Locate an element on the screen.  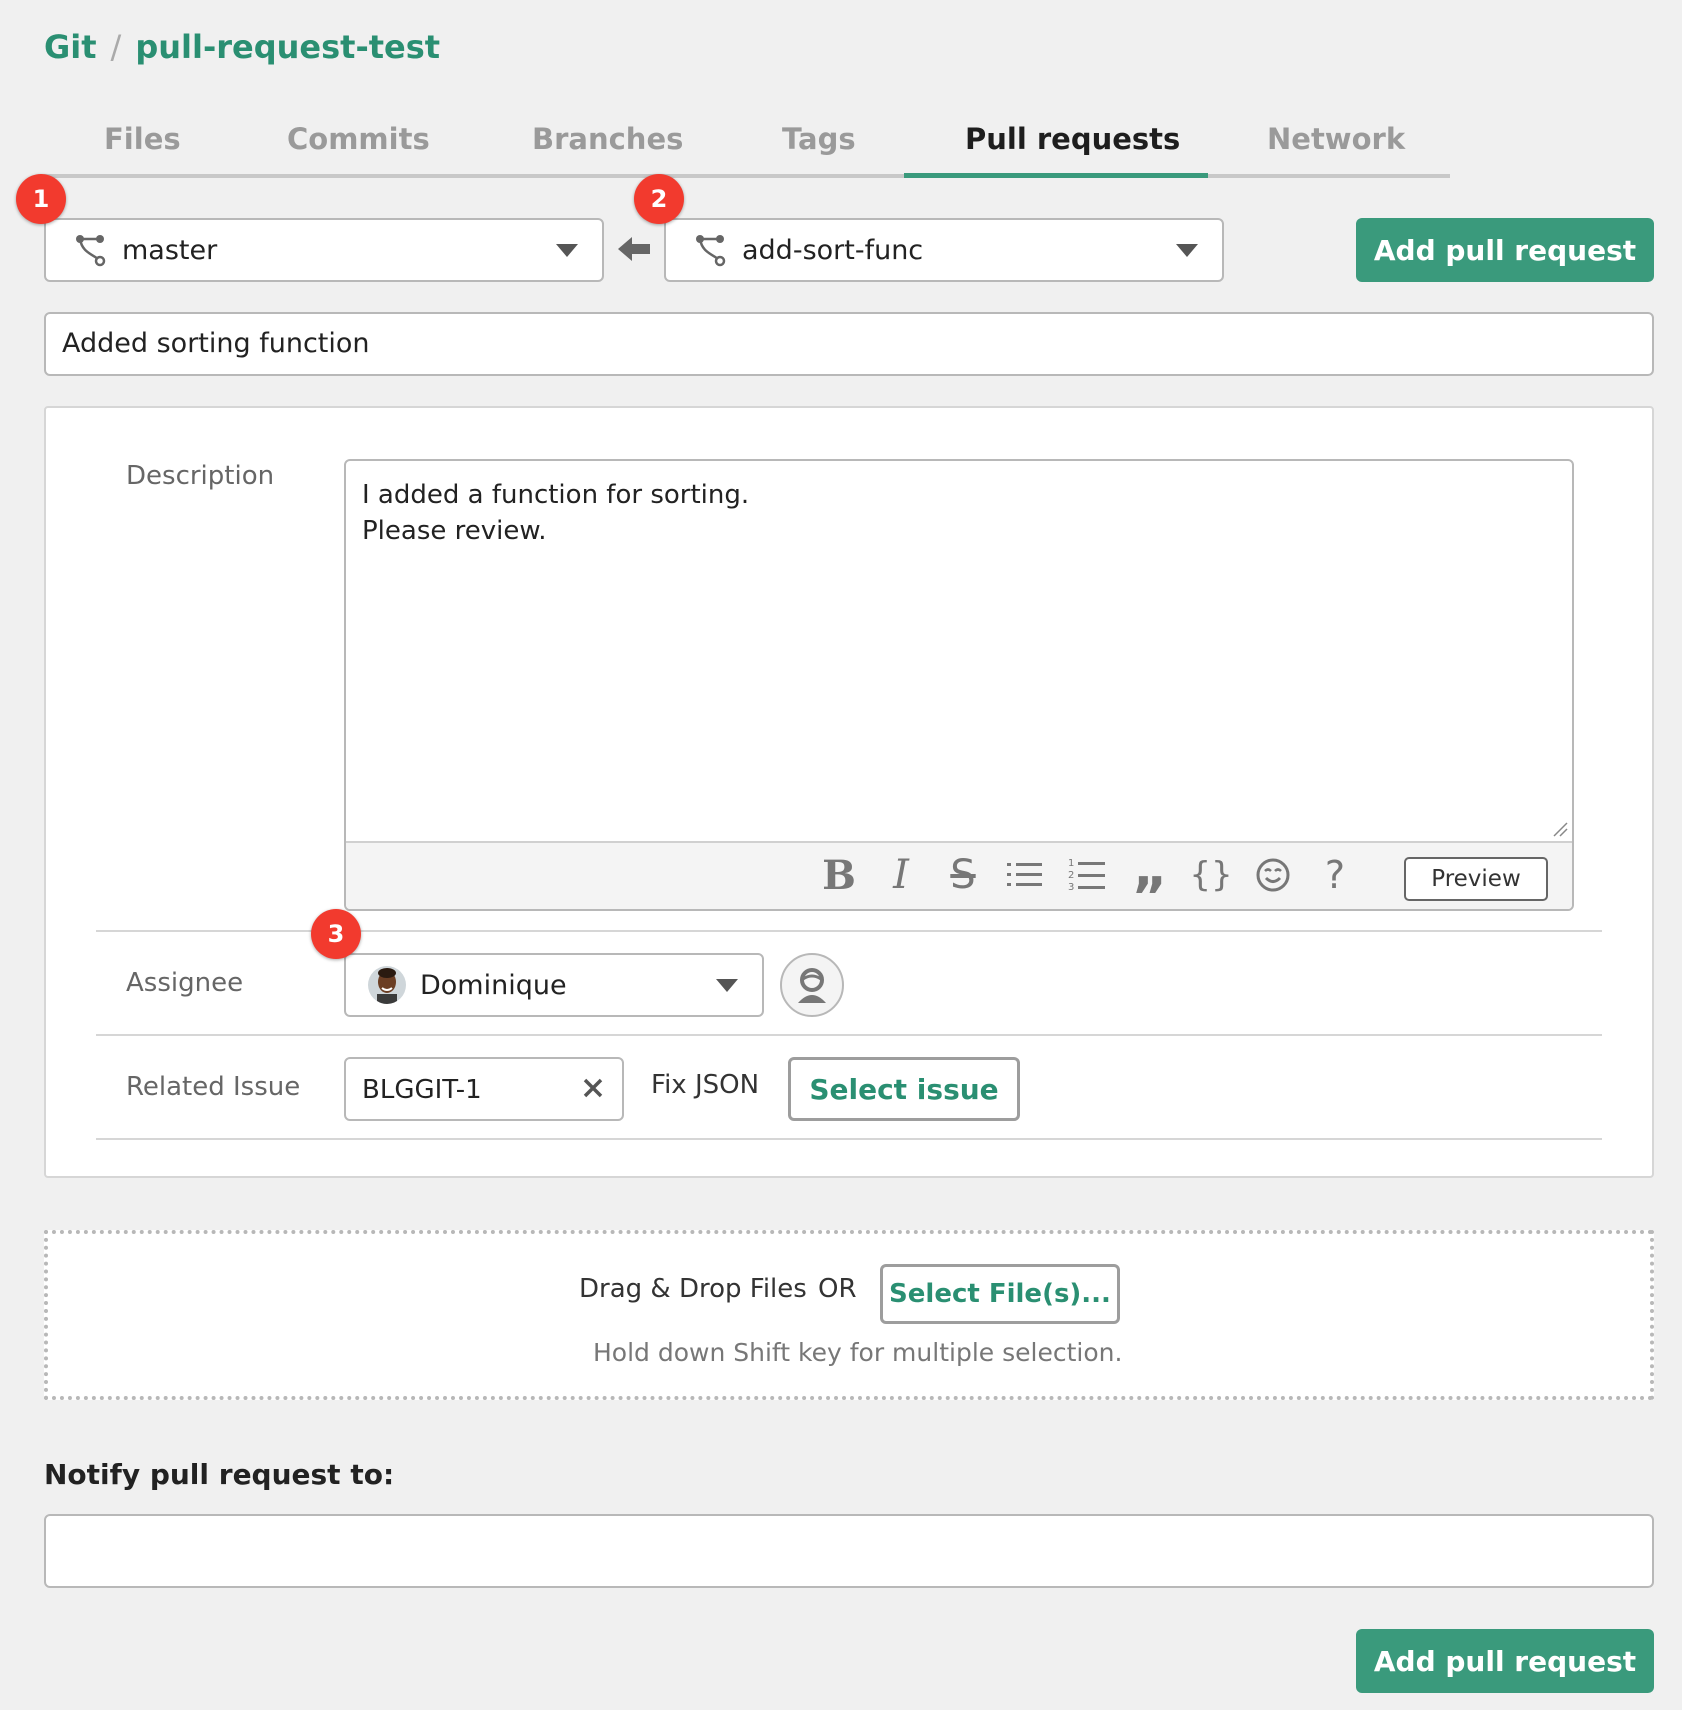
preview-button: Preview is located at coordinates (1476, 879).